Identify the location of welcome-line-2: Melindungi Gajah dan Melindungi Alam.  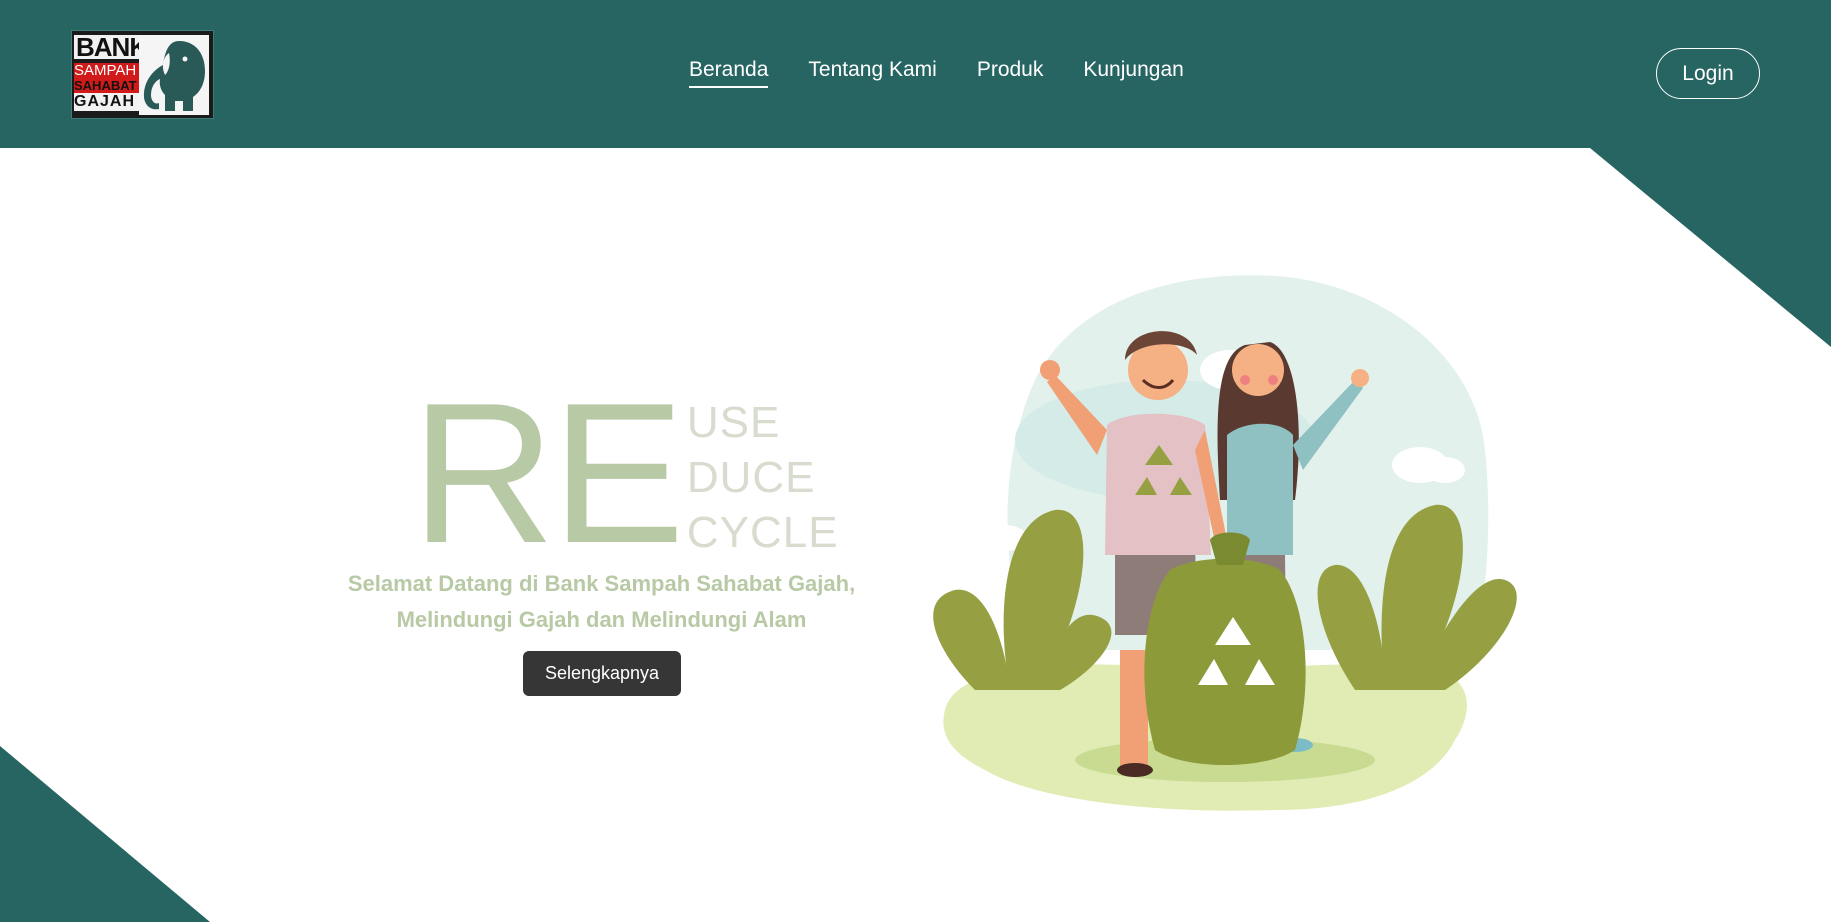
(601, 619).